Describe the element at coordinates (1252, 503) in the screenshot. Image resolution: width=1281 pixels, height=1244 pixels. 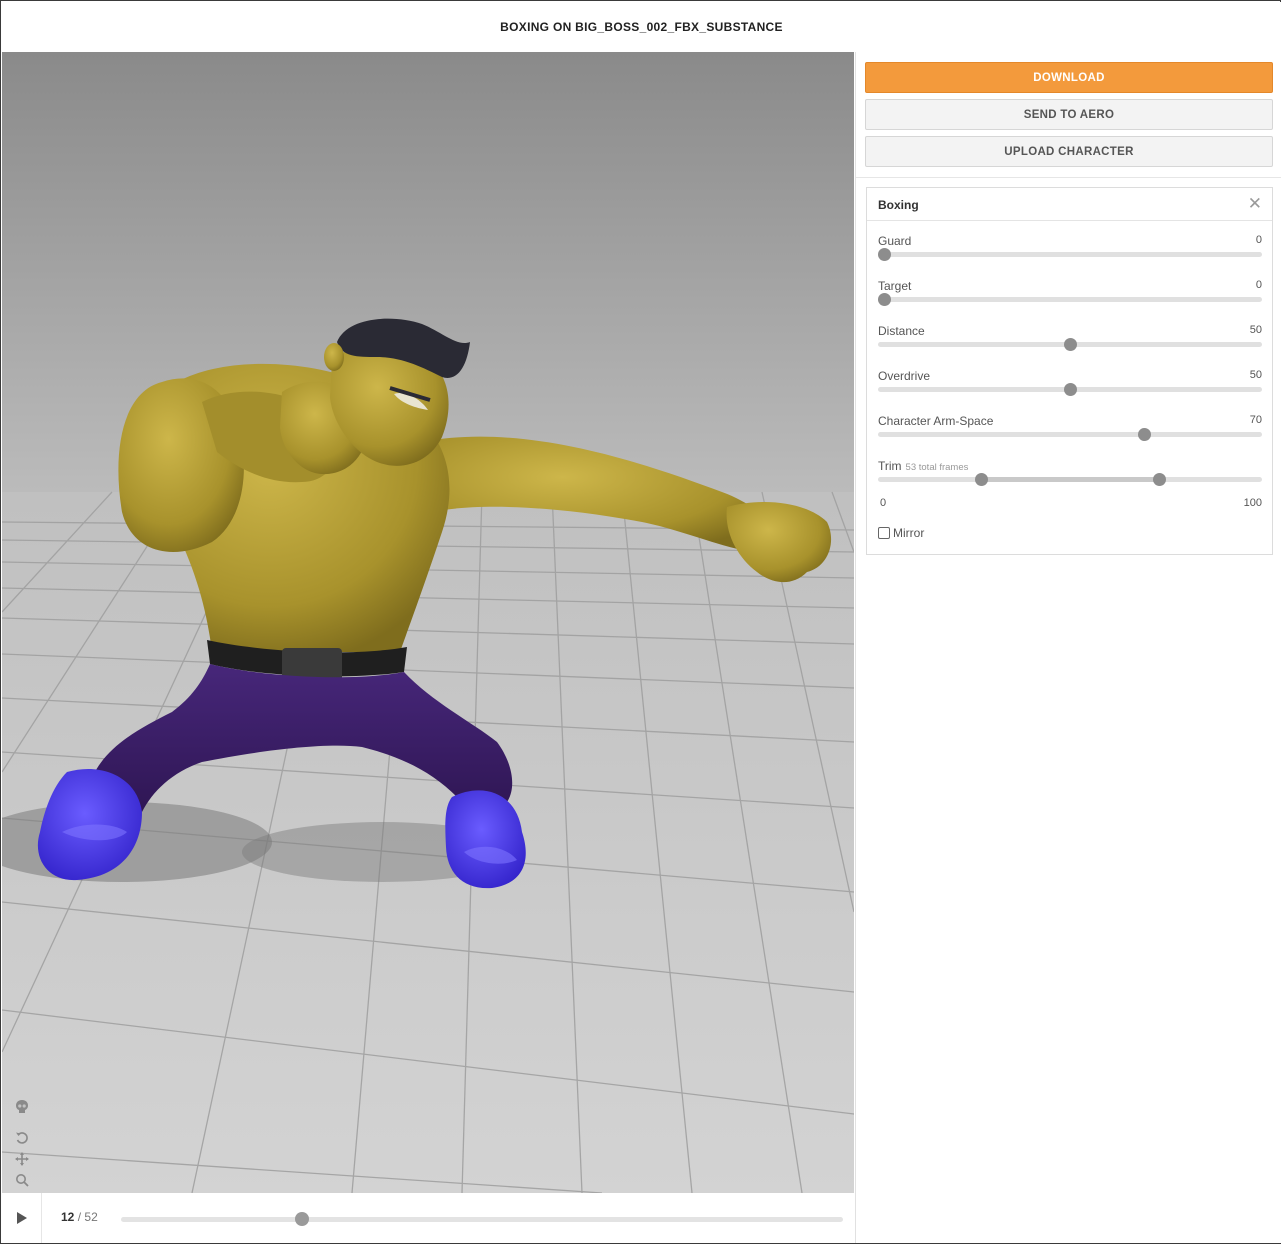
I see `trim-max-value: 100` at that location.